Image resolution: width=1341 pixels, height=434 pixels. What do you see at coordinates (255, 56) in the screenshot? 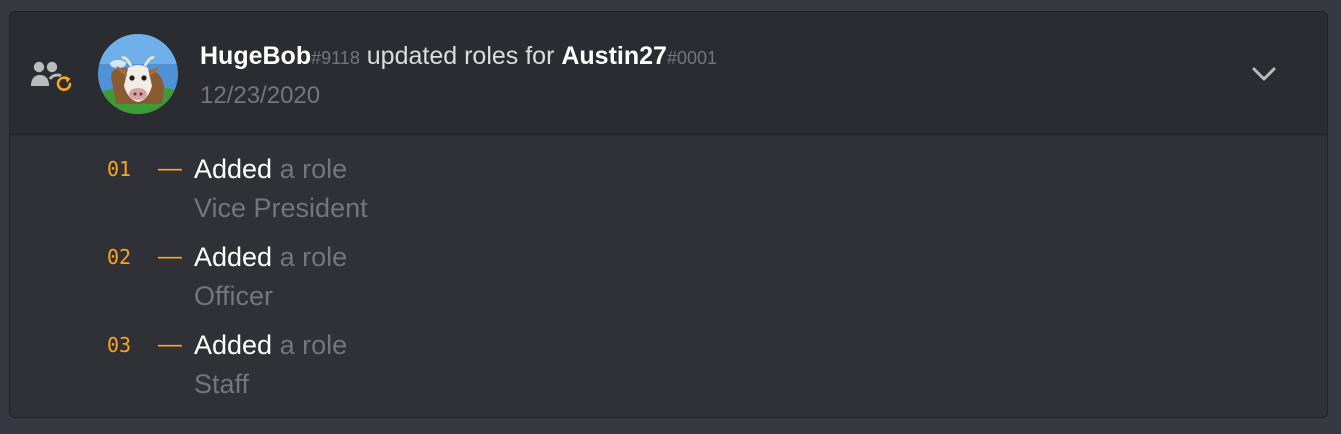
I see `actor-name: HugeBob` at bounding box center [255, 56].